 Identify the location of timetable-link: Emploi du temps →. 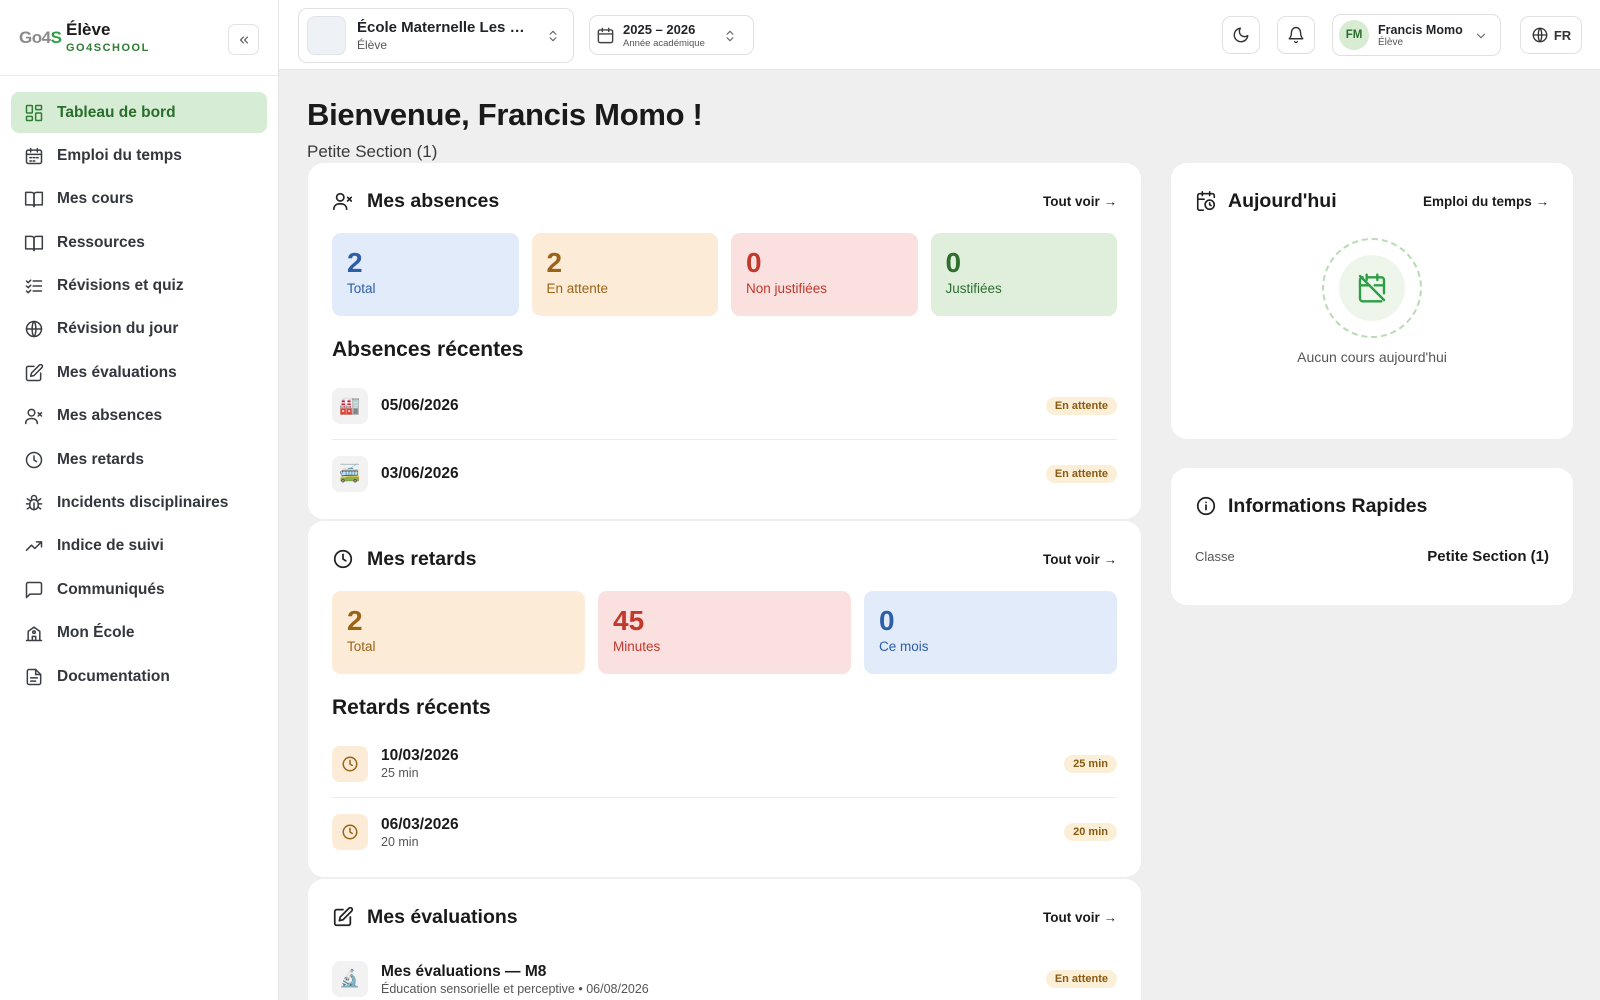
(1486, 201).